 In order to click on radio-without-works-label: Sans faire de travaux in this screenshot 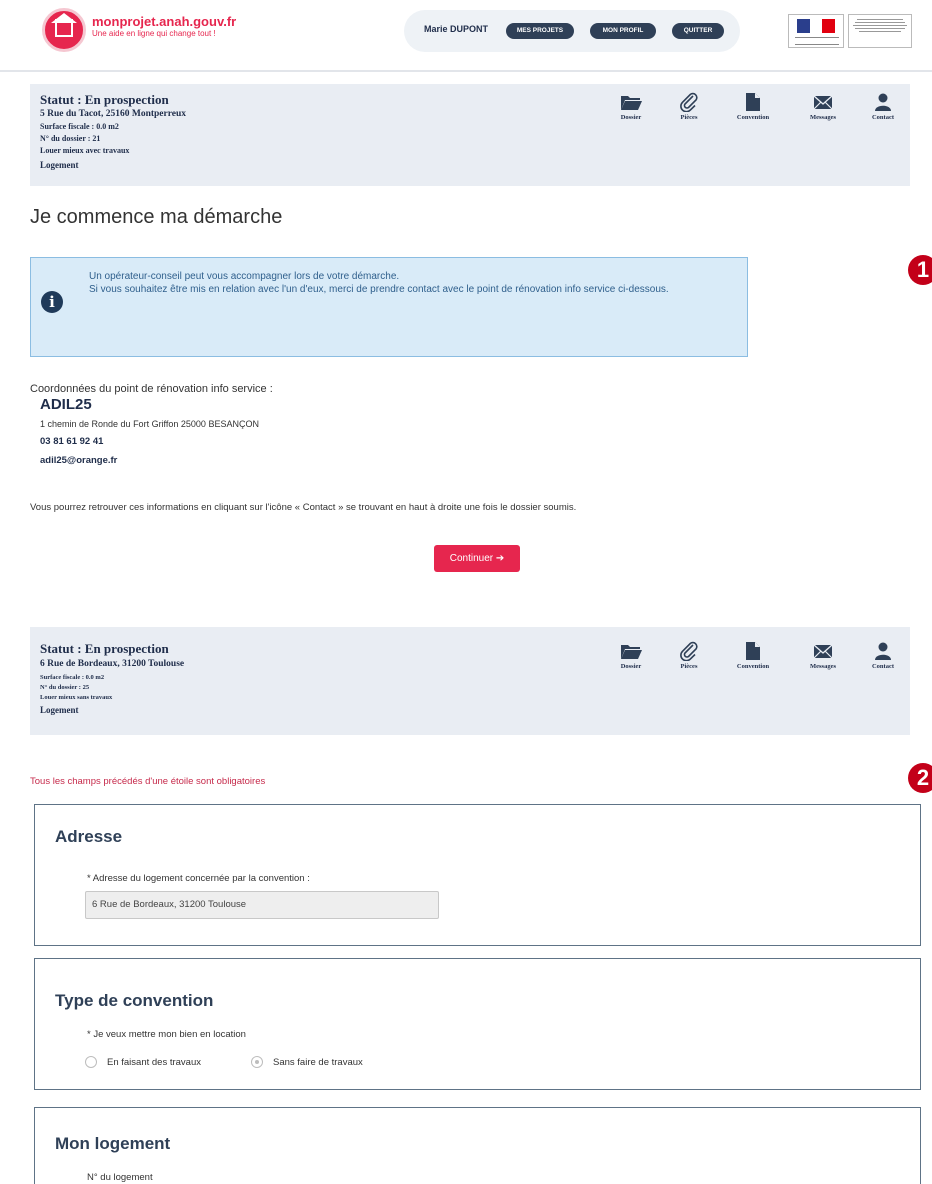, I will do `click(318, 1062)`.